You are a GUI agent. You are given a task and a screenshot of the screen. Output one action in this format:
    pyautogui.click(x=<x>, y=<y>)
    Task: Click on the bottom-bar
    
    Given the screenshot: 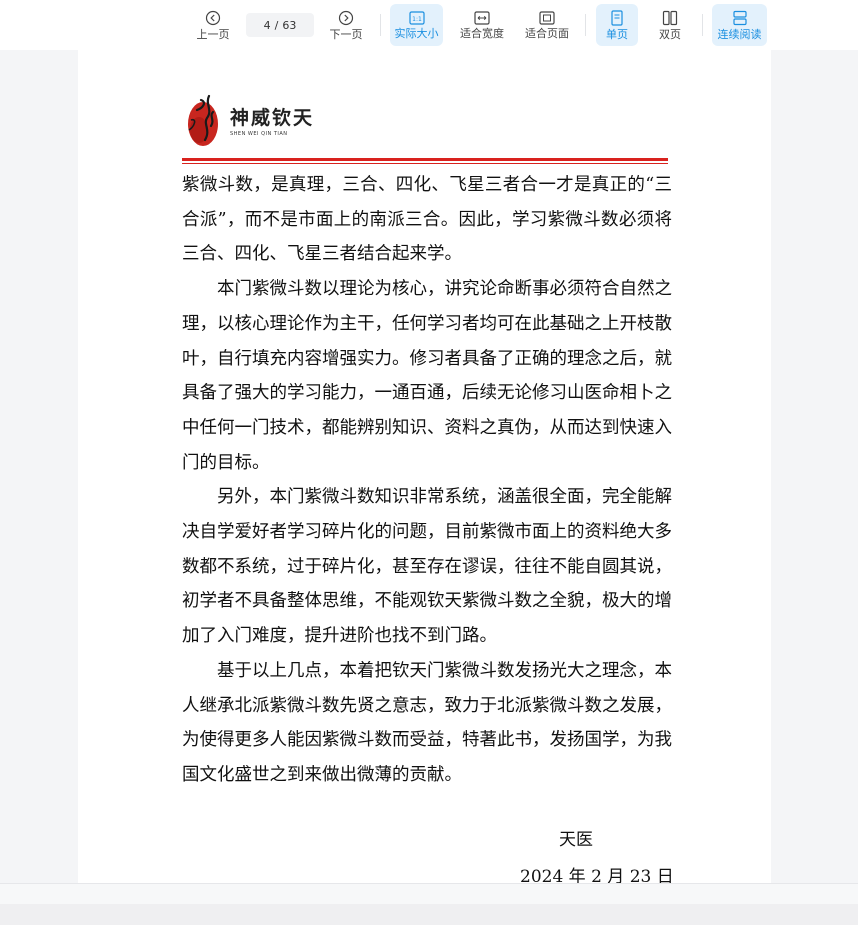 What is the action you would take?
    pyautogui.click(x=429, y=914)
    